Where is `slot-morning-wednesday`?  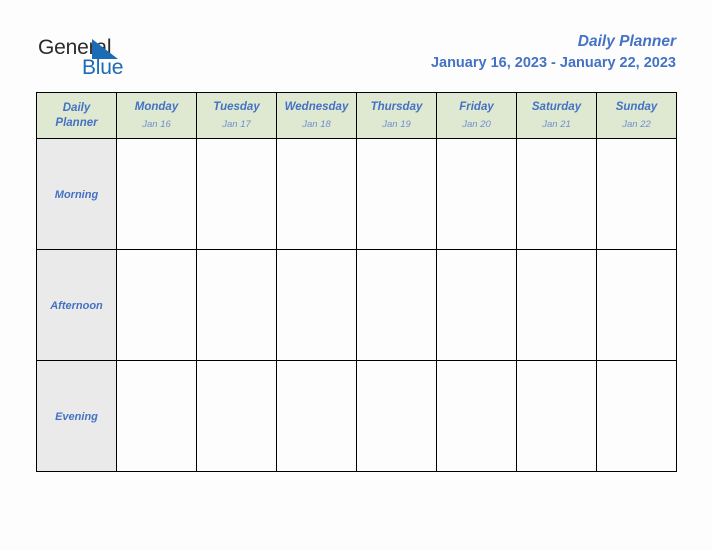 slot-morning-wednesday is located at coordinates (316, 194).